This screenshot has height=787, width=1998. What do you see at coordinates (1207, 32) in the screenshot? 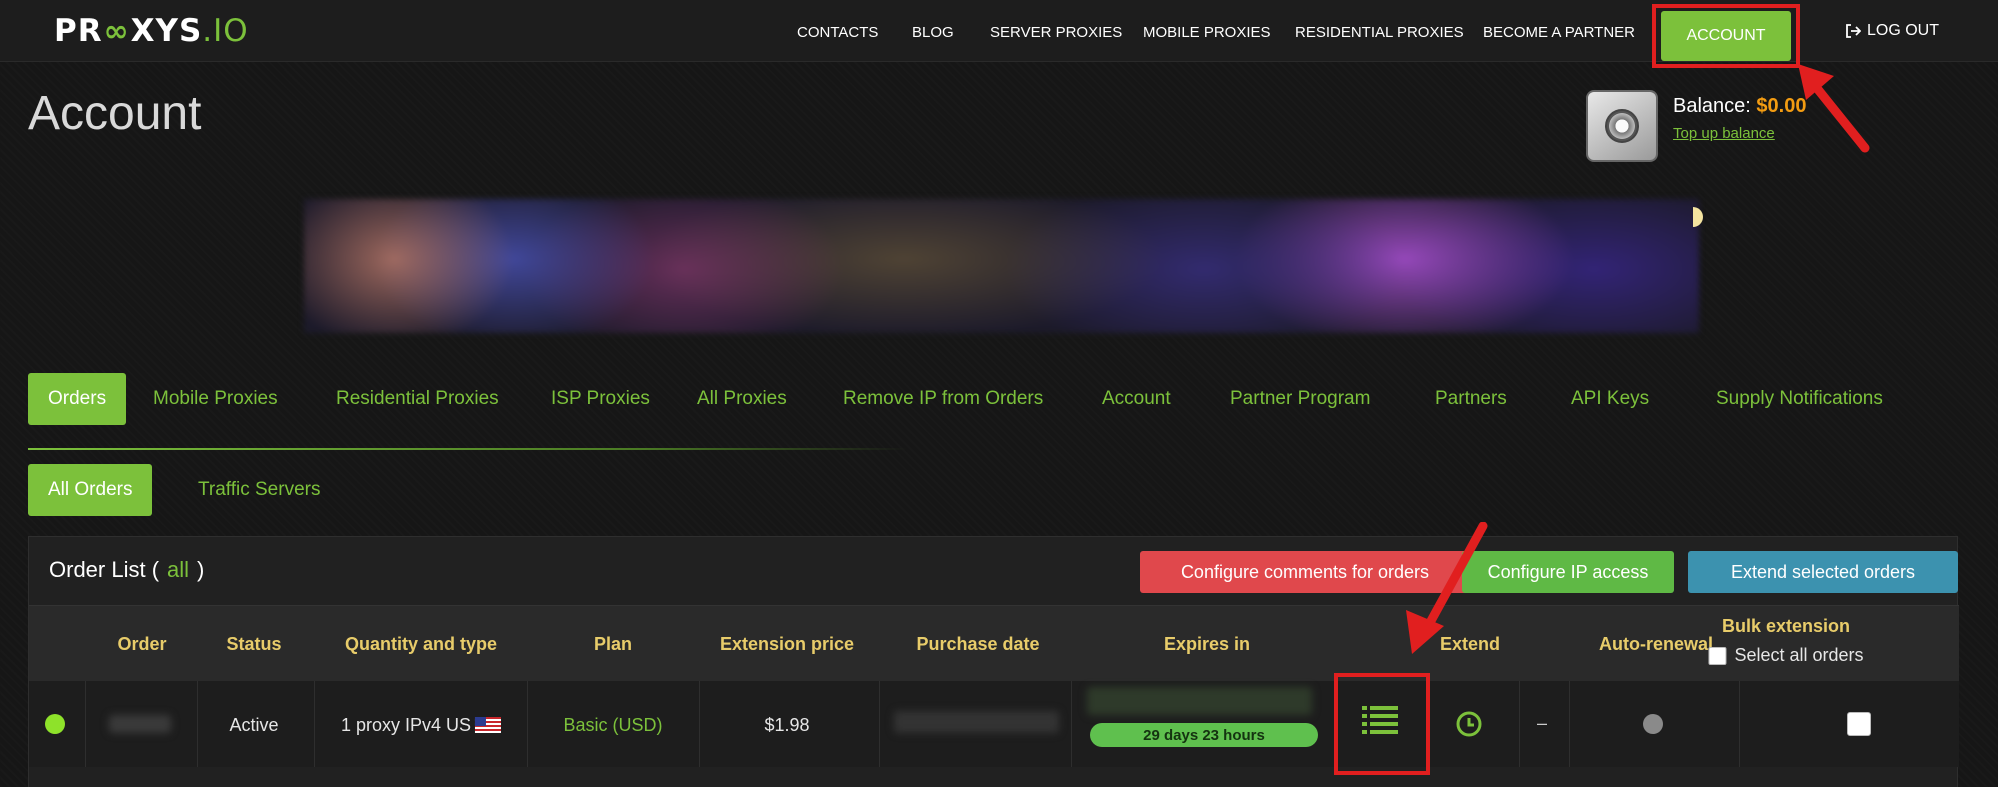
I see `nav-mobile-proxies: MOBILE PROXIES` at bounding box center [1207, 32].